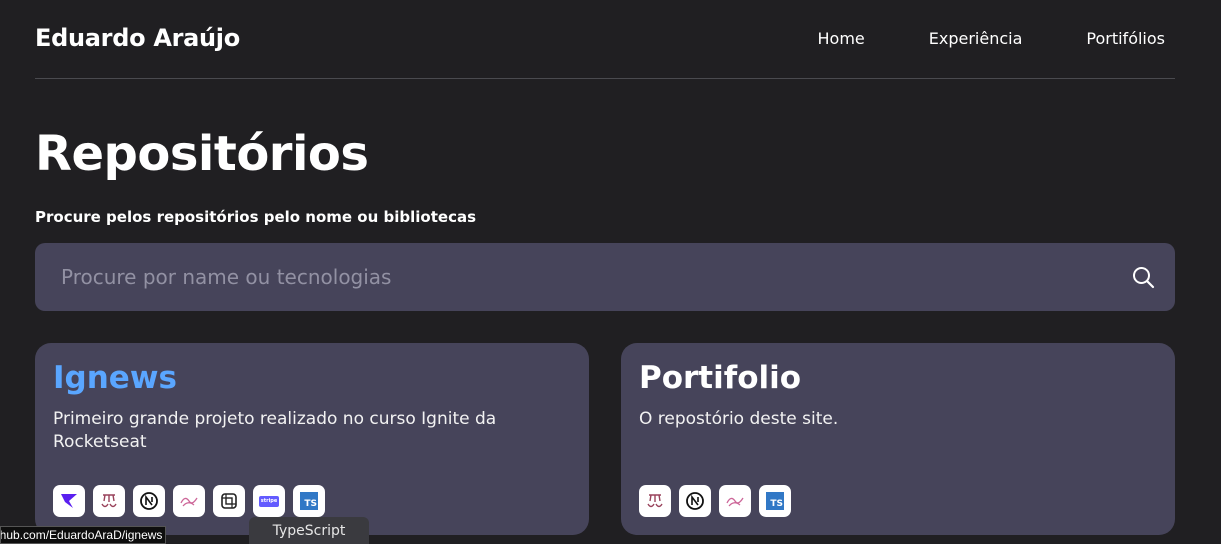 This screenshot has height=544, width=1221. I want to click on stripe-icon: stripe, so click(269, 501).